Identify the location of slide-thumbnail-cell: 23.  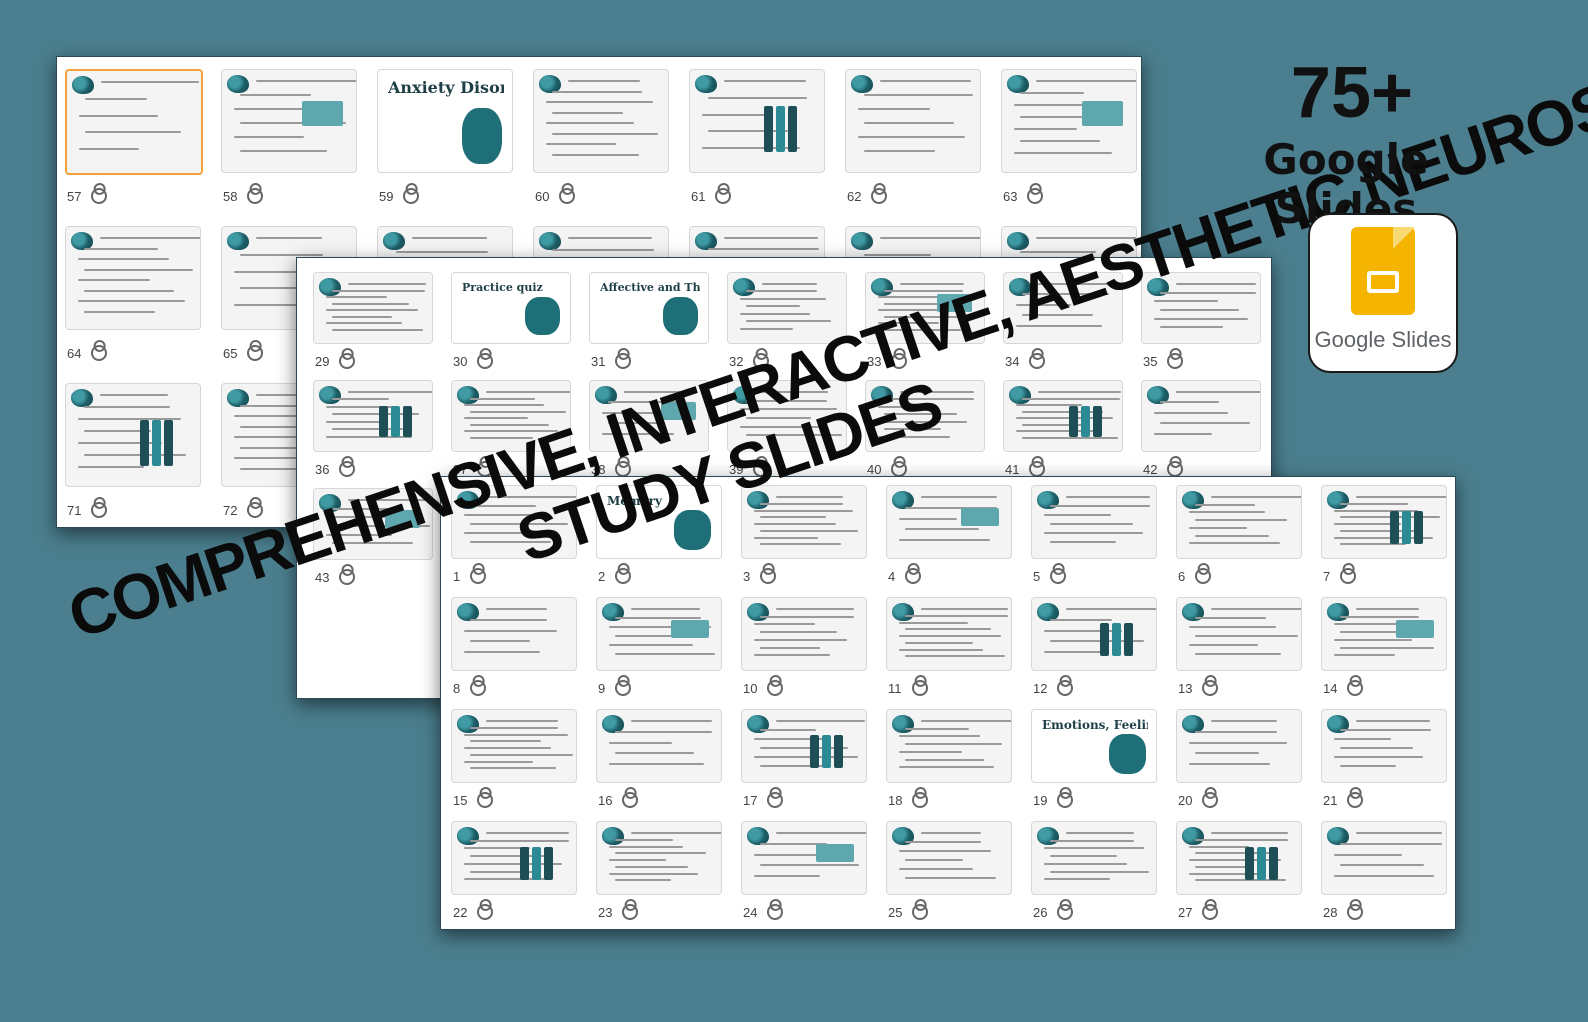
(659, 873).